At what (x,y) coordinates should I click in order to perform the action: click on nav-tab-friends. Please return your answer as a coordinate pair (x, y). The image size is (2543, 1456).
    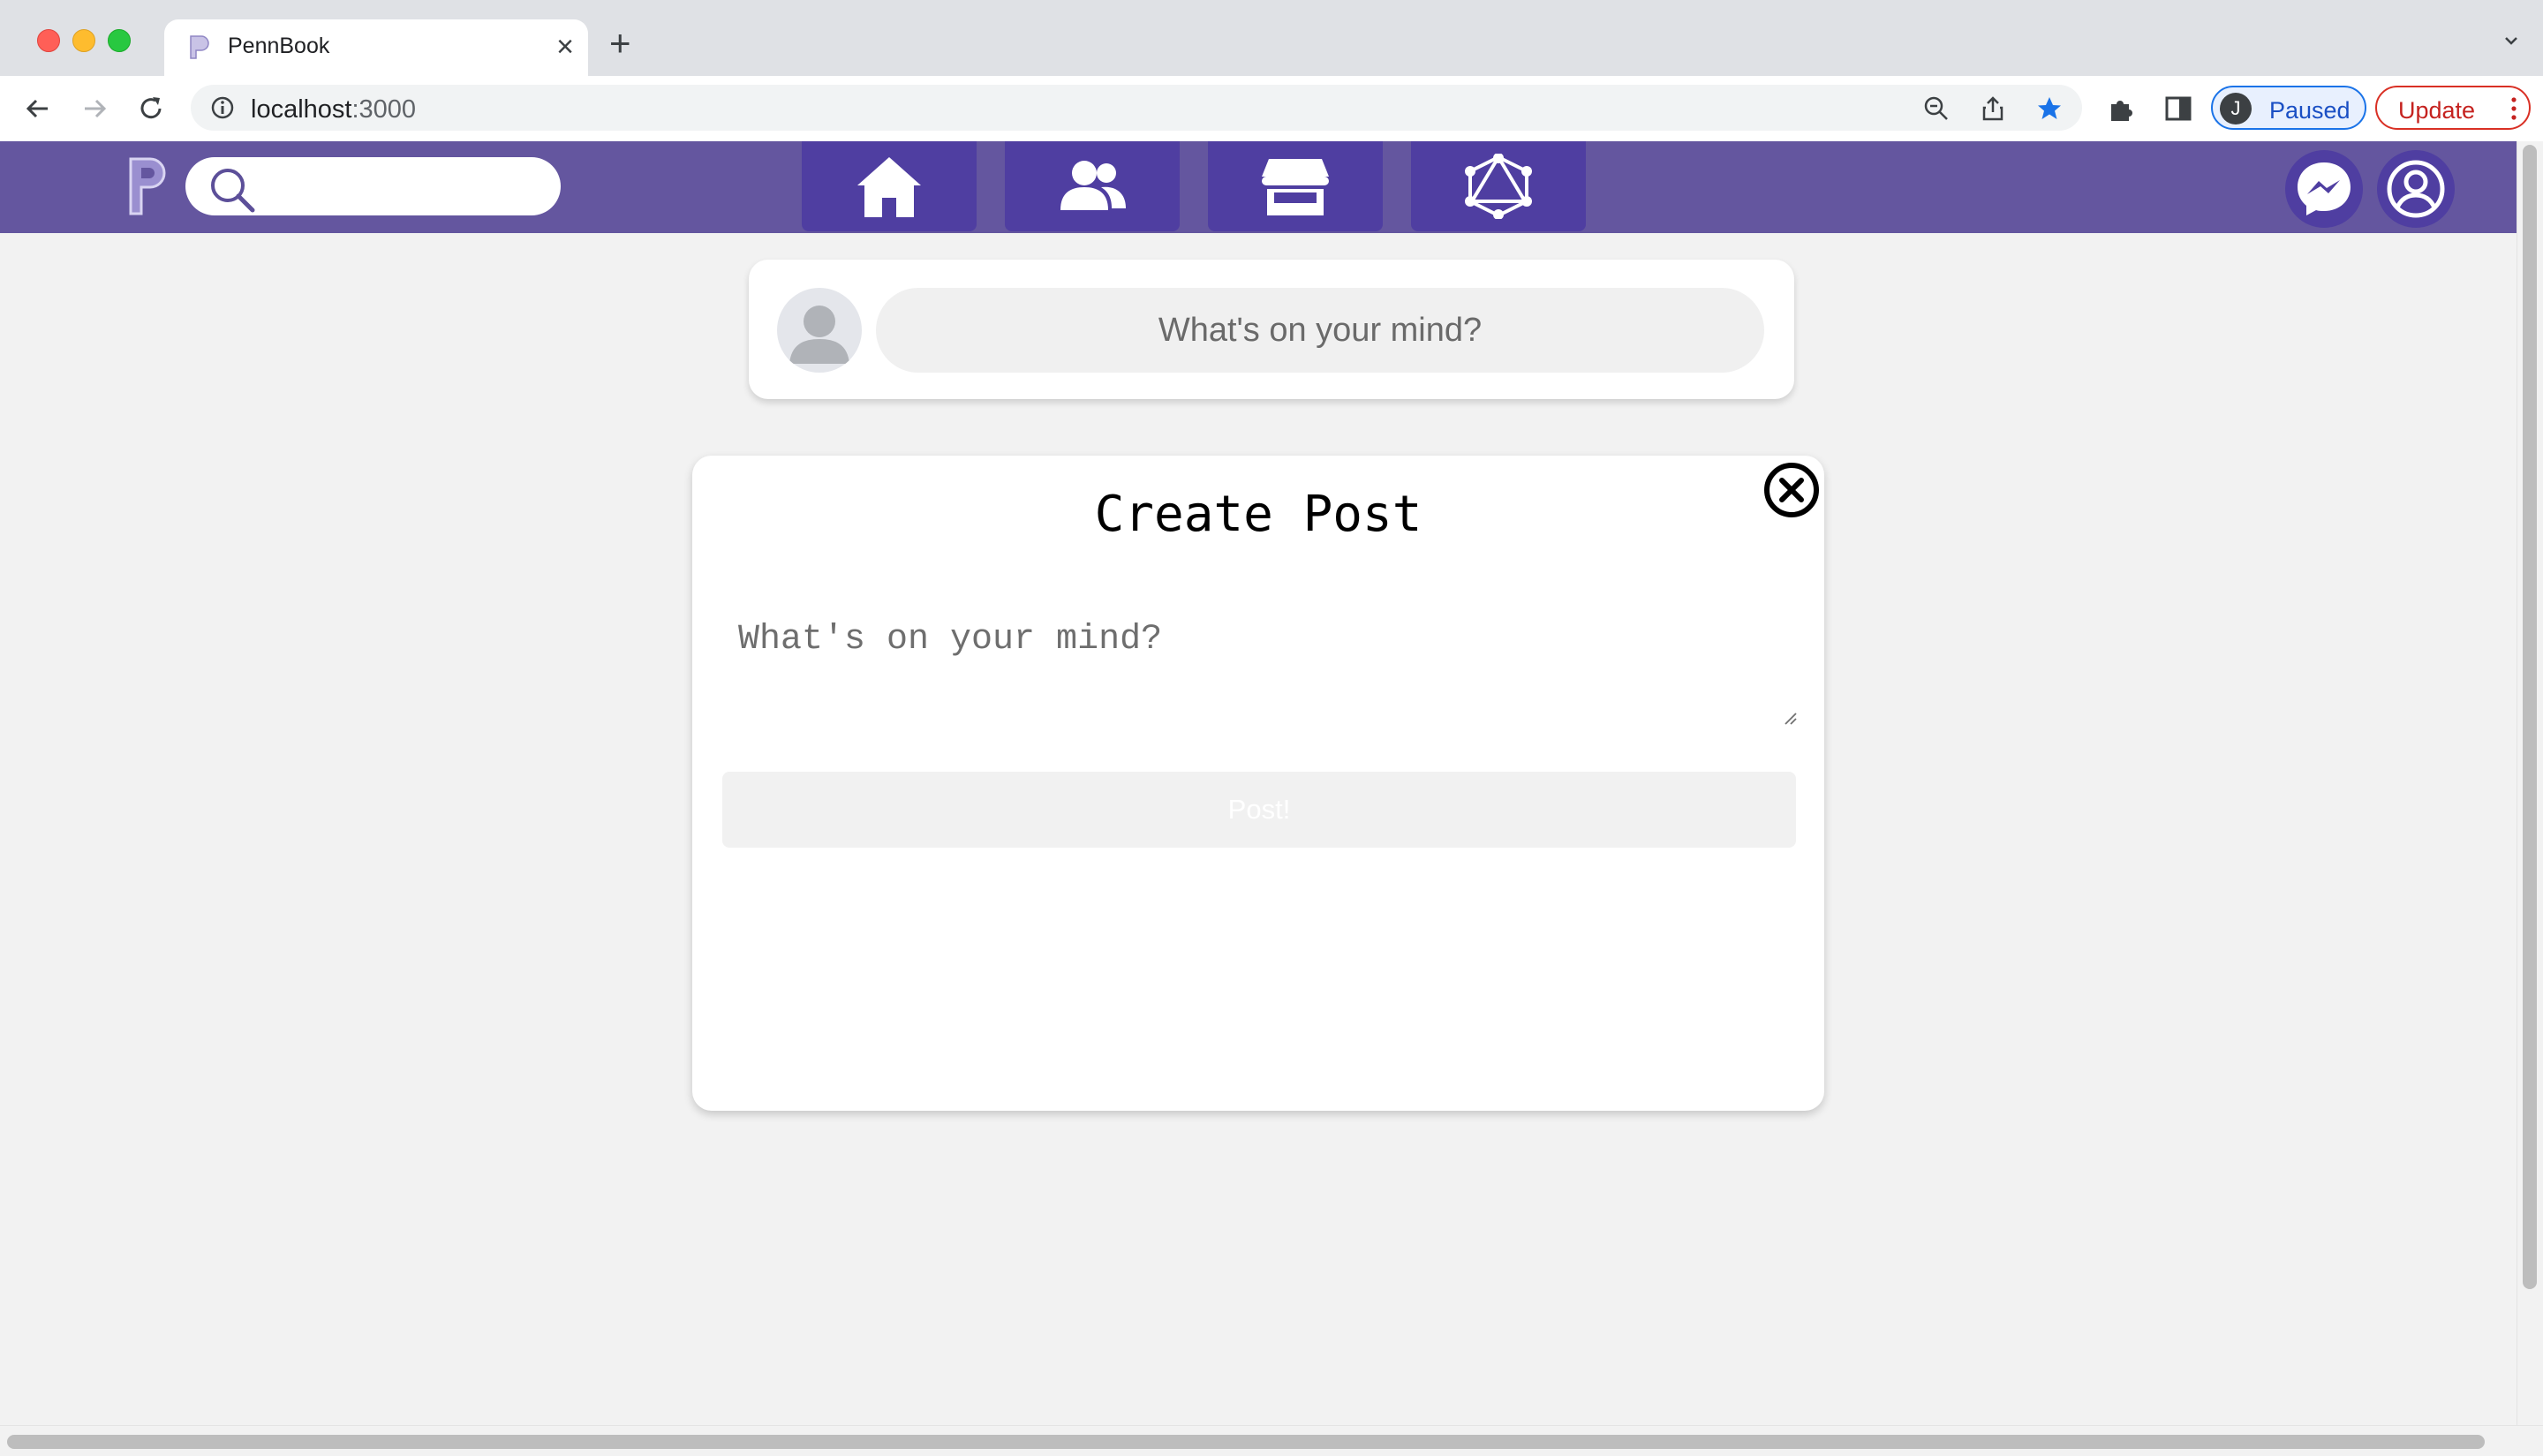
    Looking at the image, I should click on (1093, 186).